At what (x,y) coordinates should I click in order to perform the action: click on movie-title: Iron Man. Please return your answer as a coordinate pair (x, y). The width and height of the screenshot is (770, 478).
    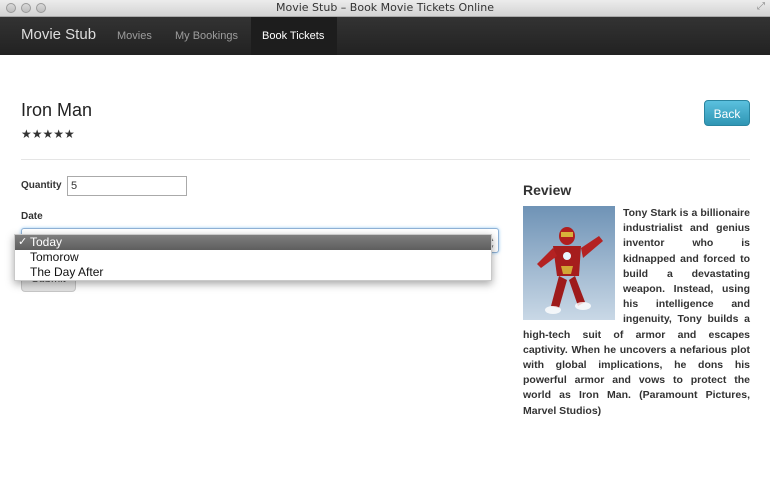
    Looking at the image, I should click on (57, 110).